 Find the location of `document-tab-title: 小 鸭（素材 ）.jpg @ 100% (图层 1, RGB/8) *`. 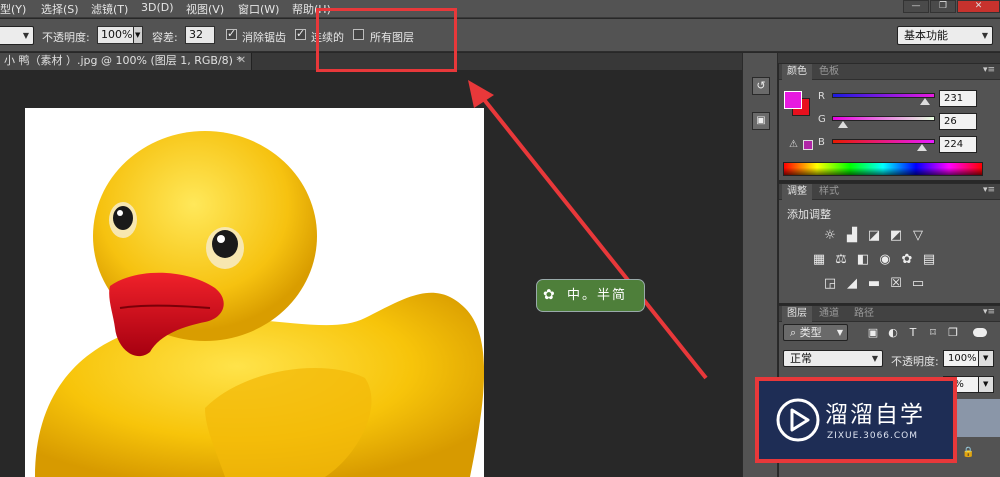

document-tab-title: 小 鸭（素材 ）.jpg @ 100% (图层 1, RGB/8) * is located at coordinates (123, 60).